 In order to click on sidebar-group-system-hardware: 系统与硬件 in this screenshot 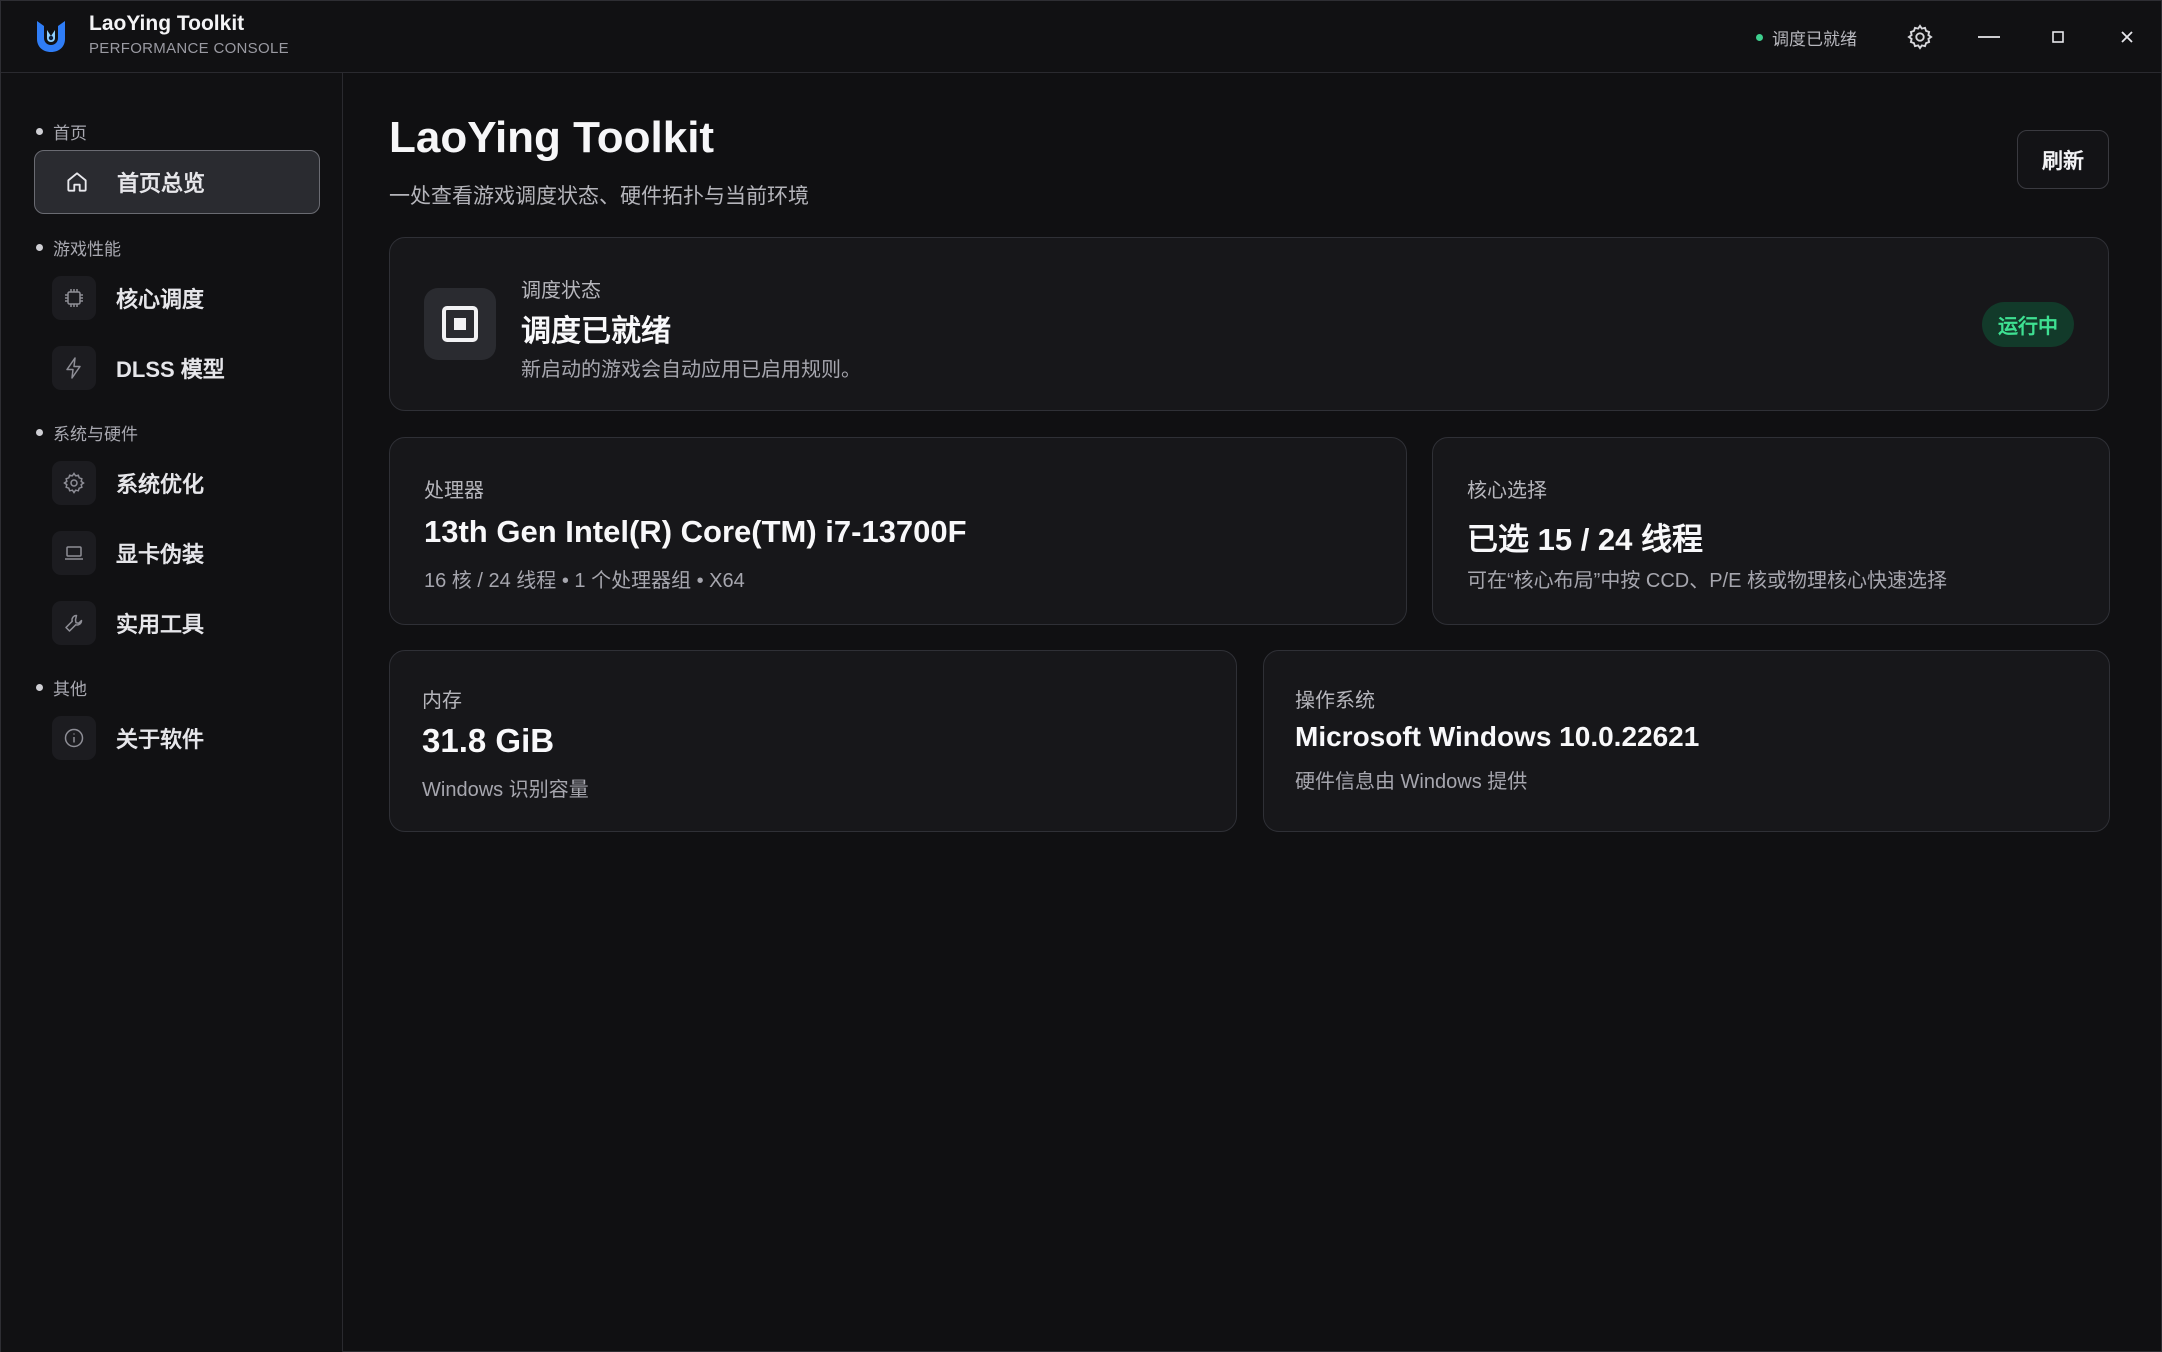, I will do `click(87, 432)`.